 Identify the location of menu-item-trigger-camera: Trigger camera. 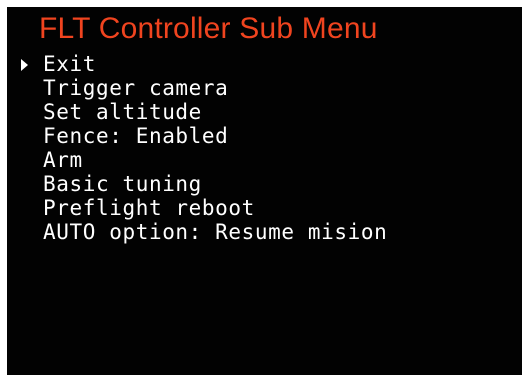
(203, 88).